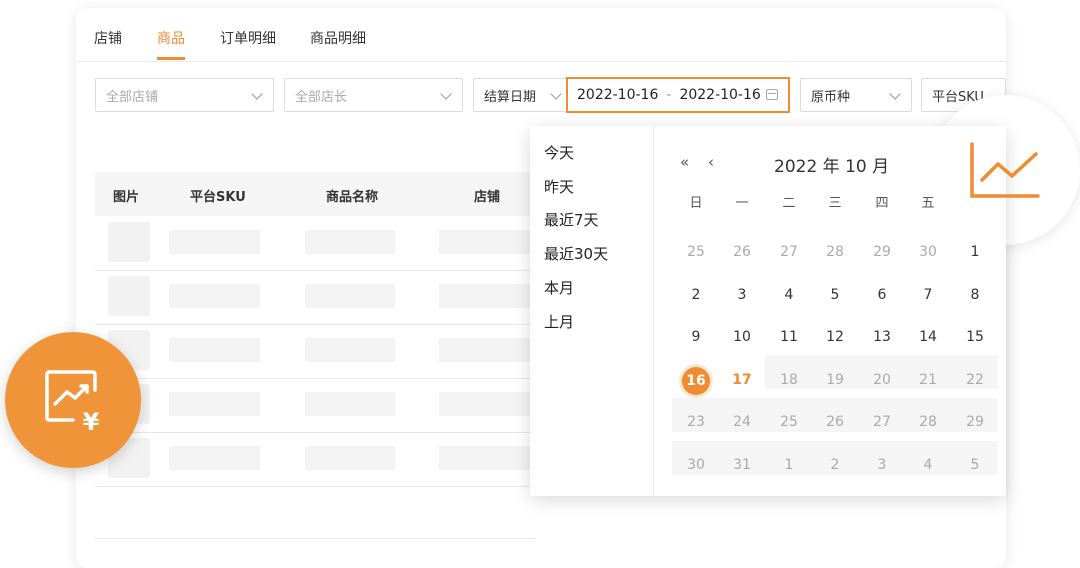 The image size is (1080, 568). I want to click on calendar-day: 19, so click(835, 380).